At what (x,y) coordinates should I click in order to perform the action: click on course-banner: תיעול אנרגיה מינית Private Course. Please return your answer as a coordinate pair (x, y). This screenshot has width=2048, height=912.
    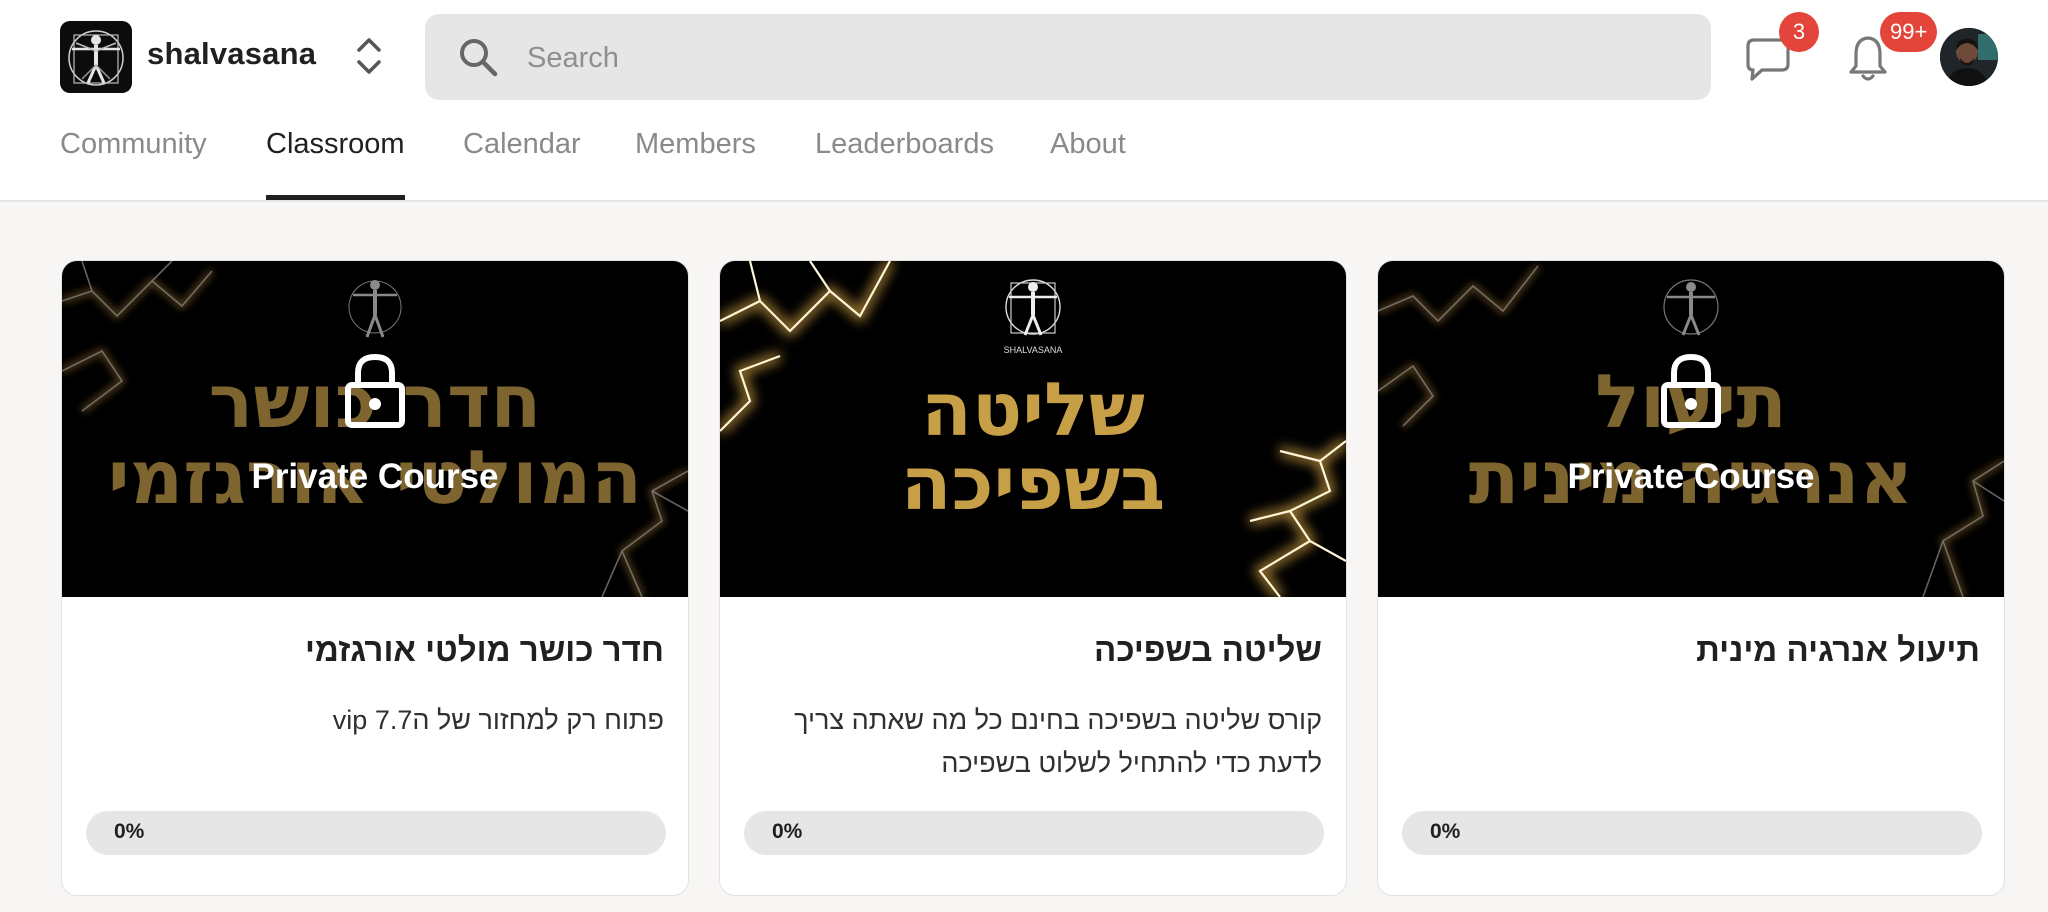
    Looking at the image, I should click on (1691, 429).